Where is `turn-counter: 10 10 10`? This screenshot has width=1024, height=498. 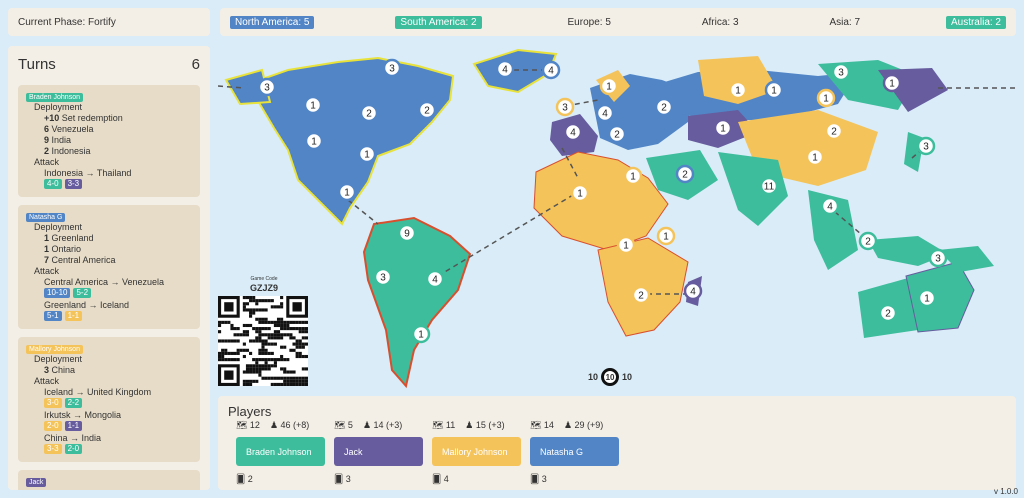
turn-counter: 10 10 10 is located at coordinates (610, 377).